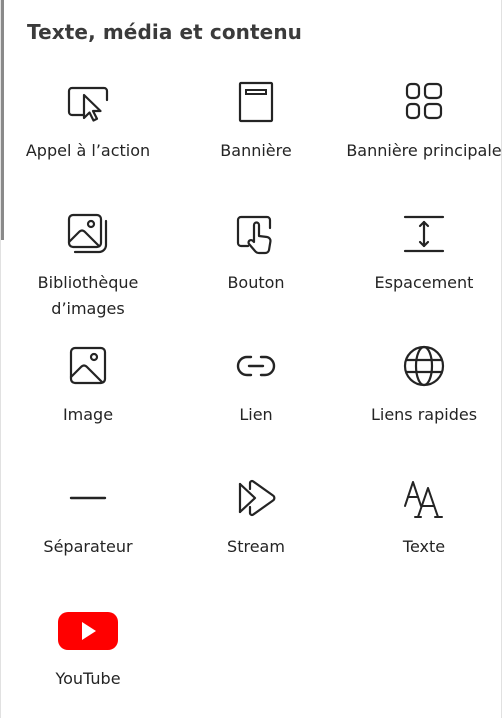 Image resolution: width=502 pixels, height=718 pixels. Describe the element at coordinates (88, 530) in the screenshot. I see `tile-divider: Séparateur` at that location.